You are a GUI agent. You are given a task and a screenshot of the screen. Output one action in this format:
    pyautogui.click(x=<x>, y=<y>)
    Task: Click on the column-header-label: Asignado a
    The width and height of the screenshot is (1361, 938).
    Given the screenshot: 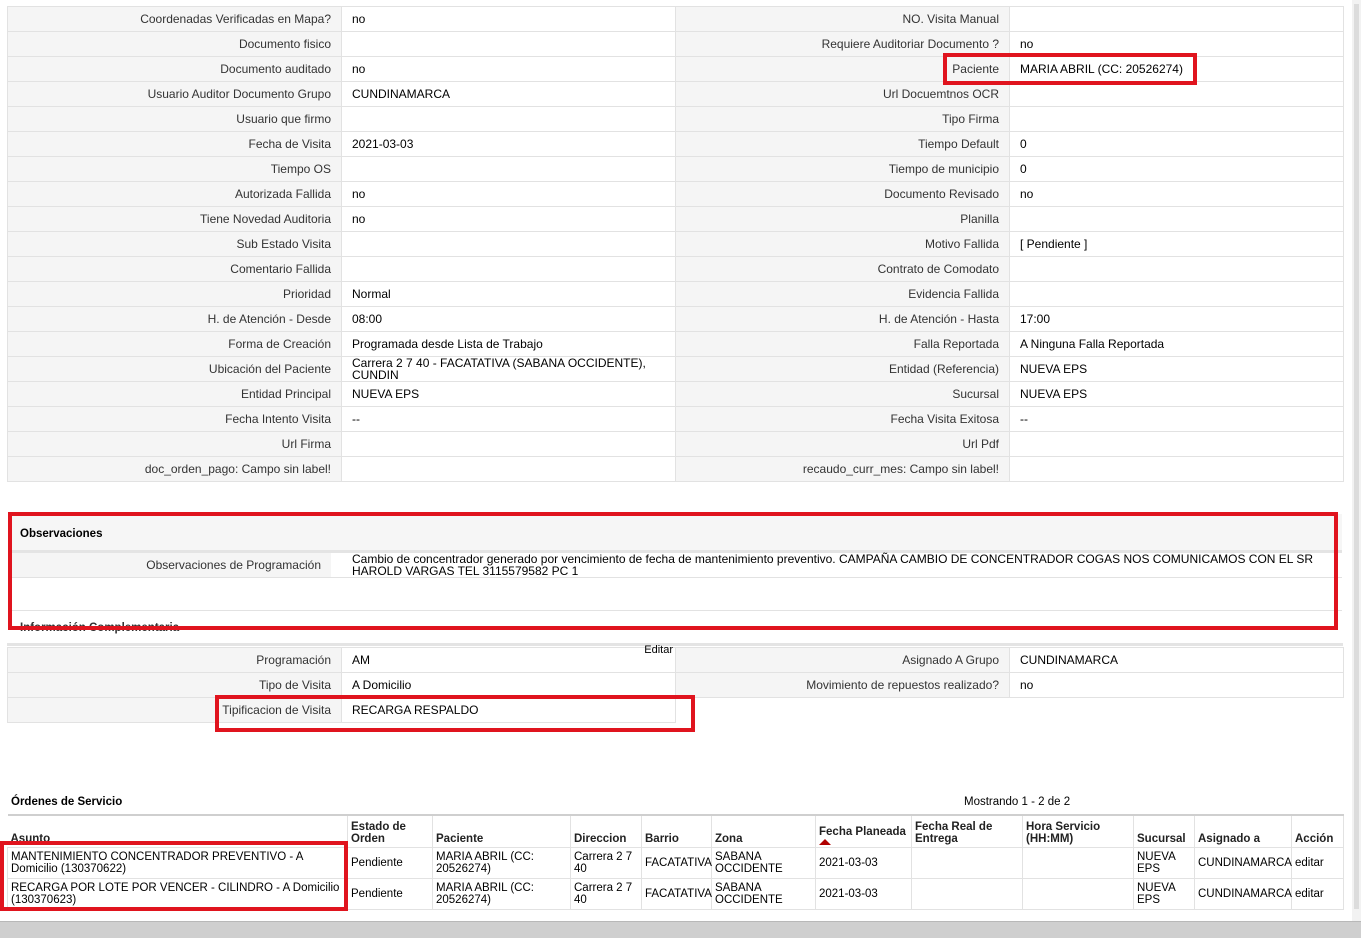 What is the action you would take?
    pyautogui.click(x=1229, y=839)
    